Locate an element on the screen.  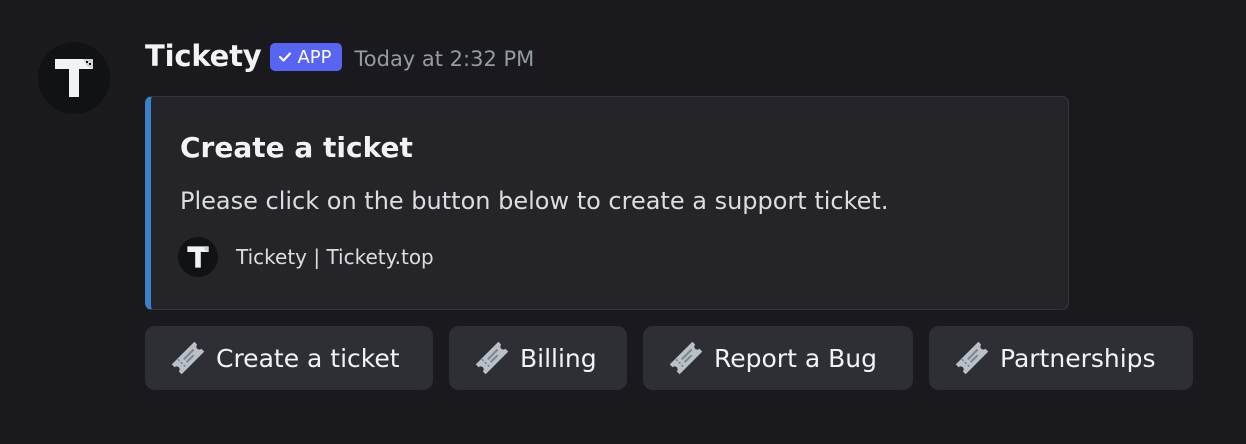
bot-avatar is located at coordinates (74, 78).